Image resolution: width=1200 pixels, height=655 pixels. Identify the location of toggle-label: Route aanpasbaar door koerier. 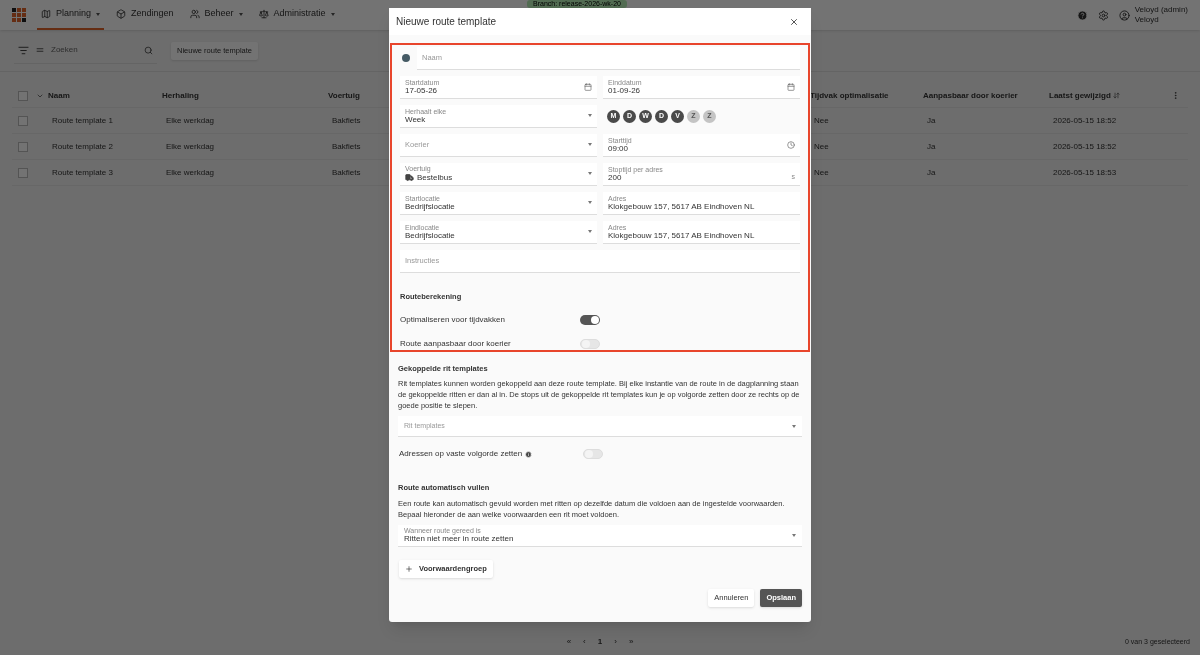
(456, 344).